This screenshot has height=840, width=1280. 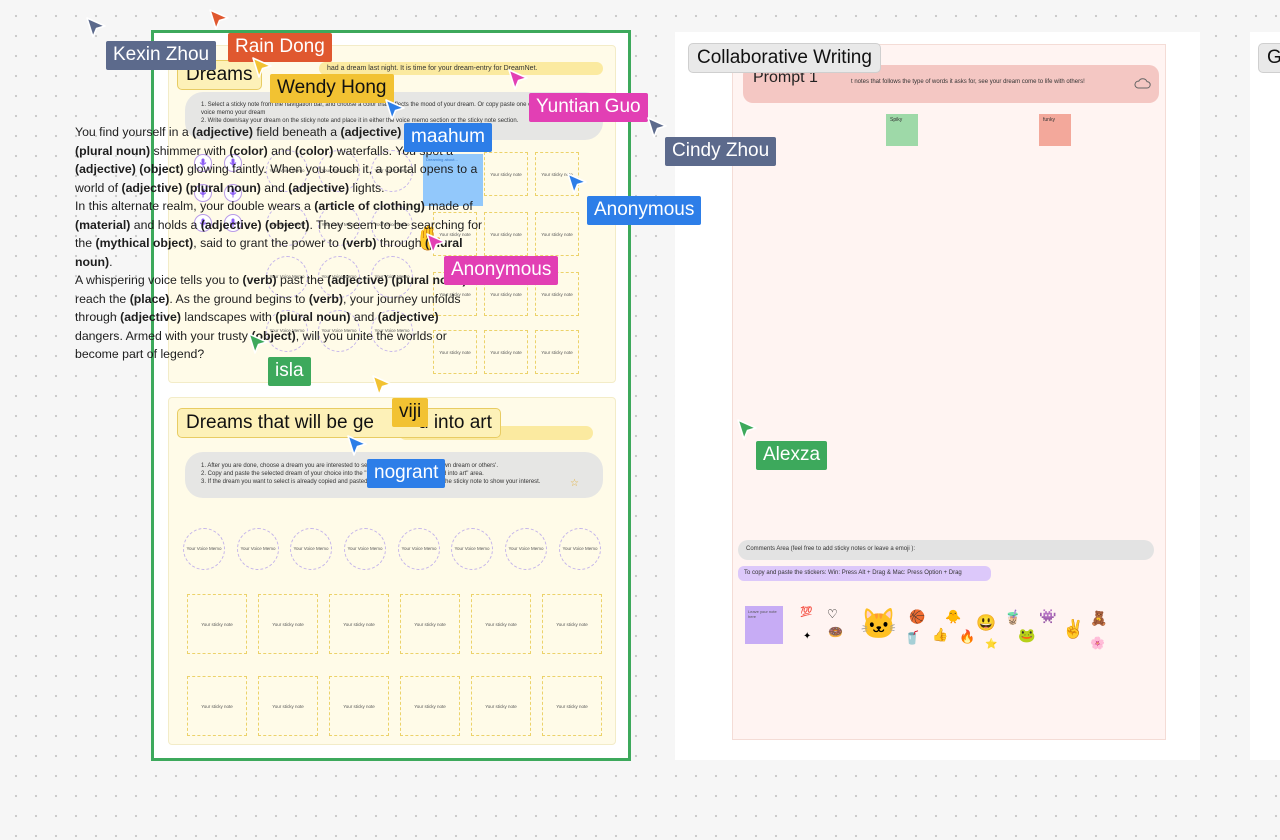 What do you see at coordinates (1269, 58) in the screenshot?
I see `frame-title-next: G` at bounding box center [1269, 58].